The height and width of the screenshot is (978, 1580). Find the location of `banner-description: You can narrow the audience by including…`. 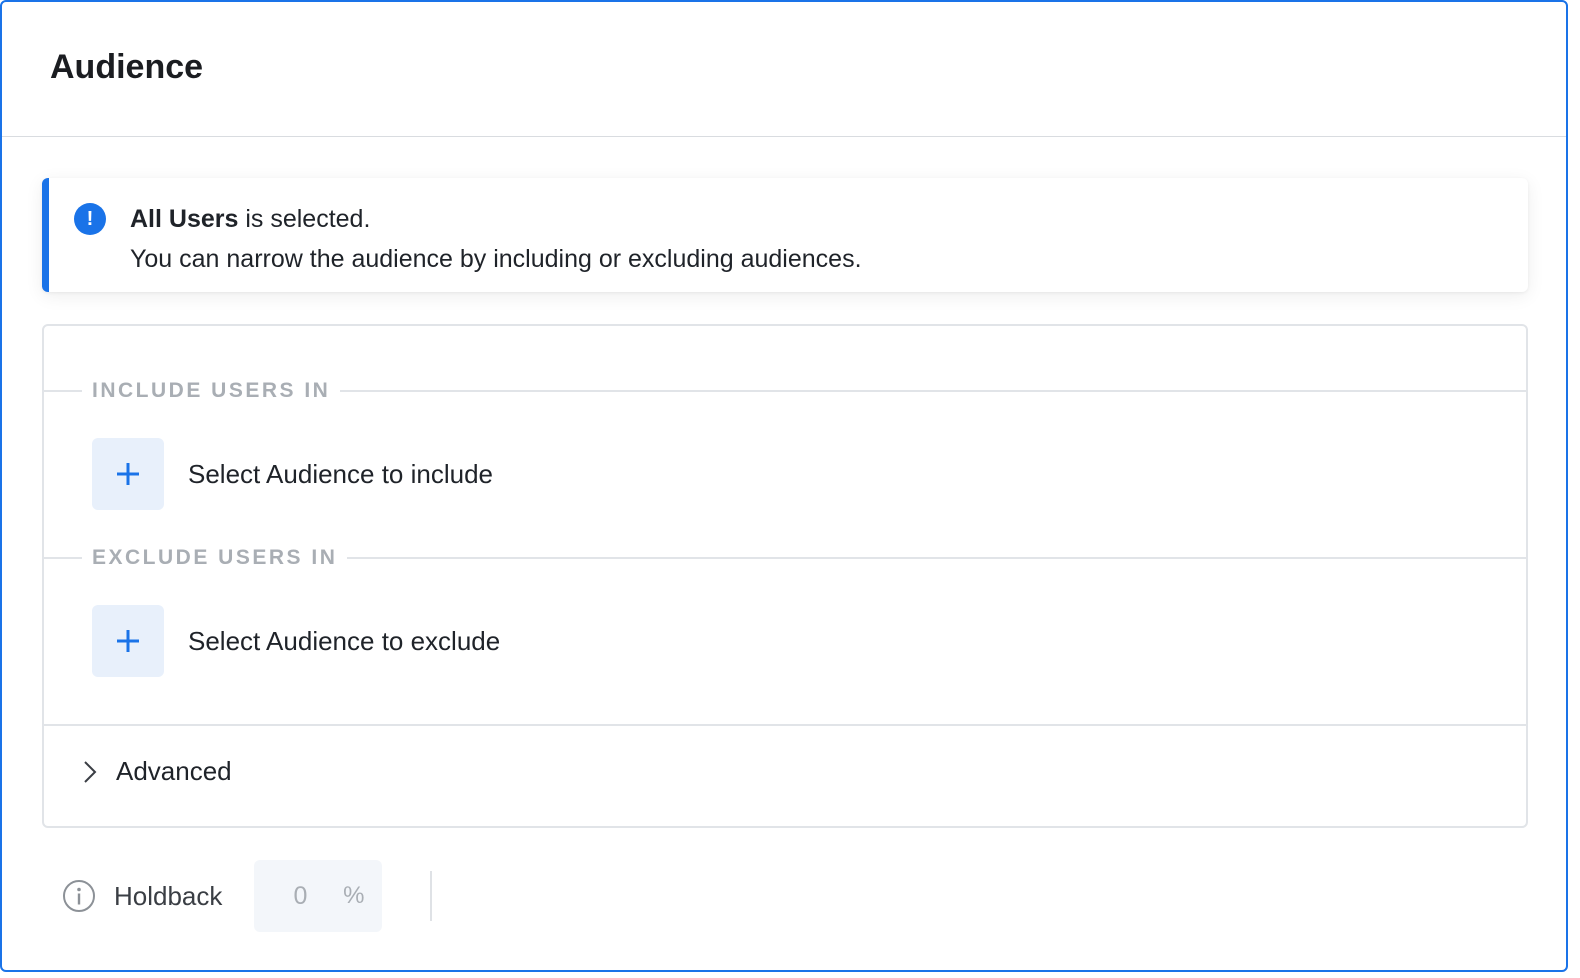

banner-description: You can narrow the audience by including… is located at coordinates (496, 259).